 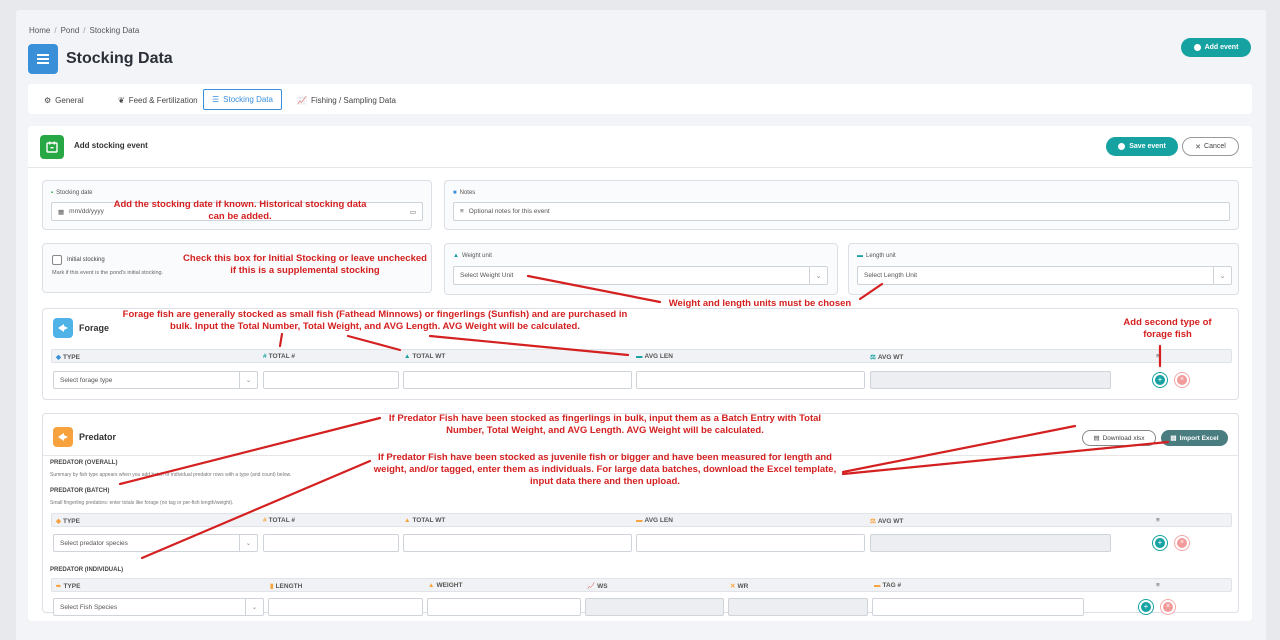 I want to click on breadcrumb-home: Home, so click(x=39, y=30).